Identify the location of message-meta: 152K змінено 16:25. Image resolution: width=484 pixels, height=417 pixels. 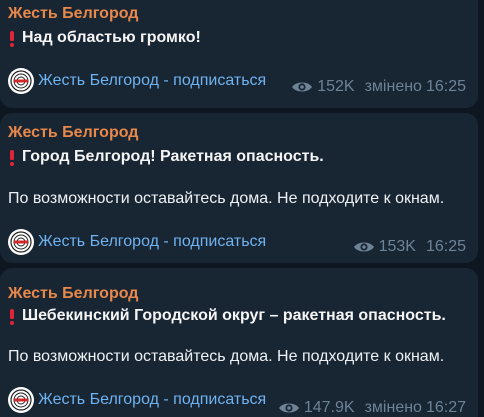
(378, 87).